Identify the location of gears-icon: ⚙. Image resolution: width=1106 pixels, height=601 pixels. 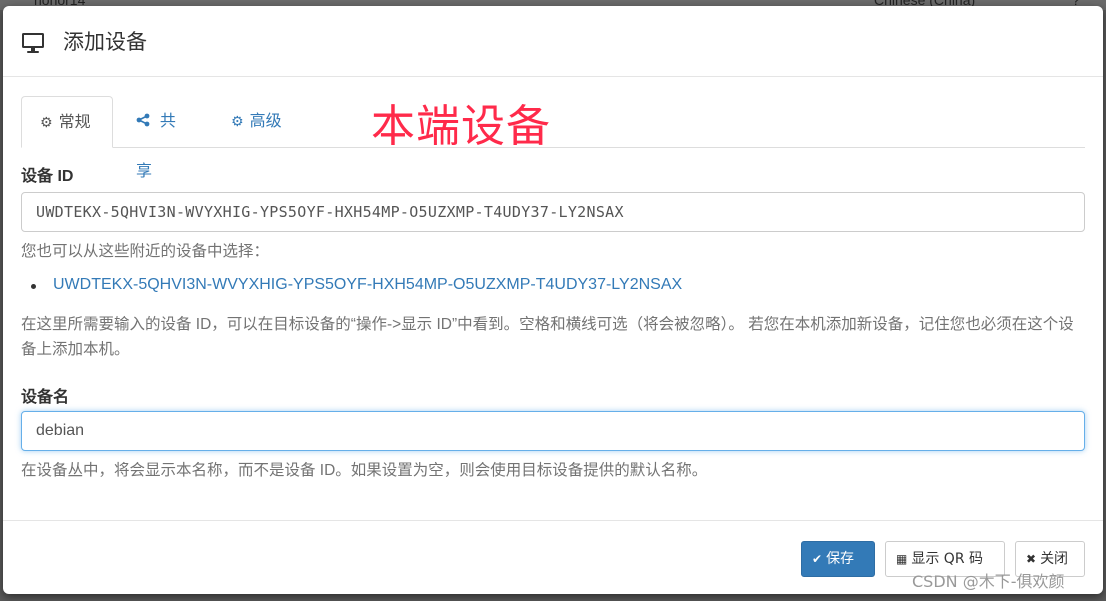
(237, 121).